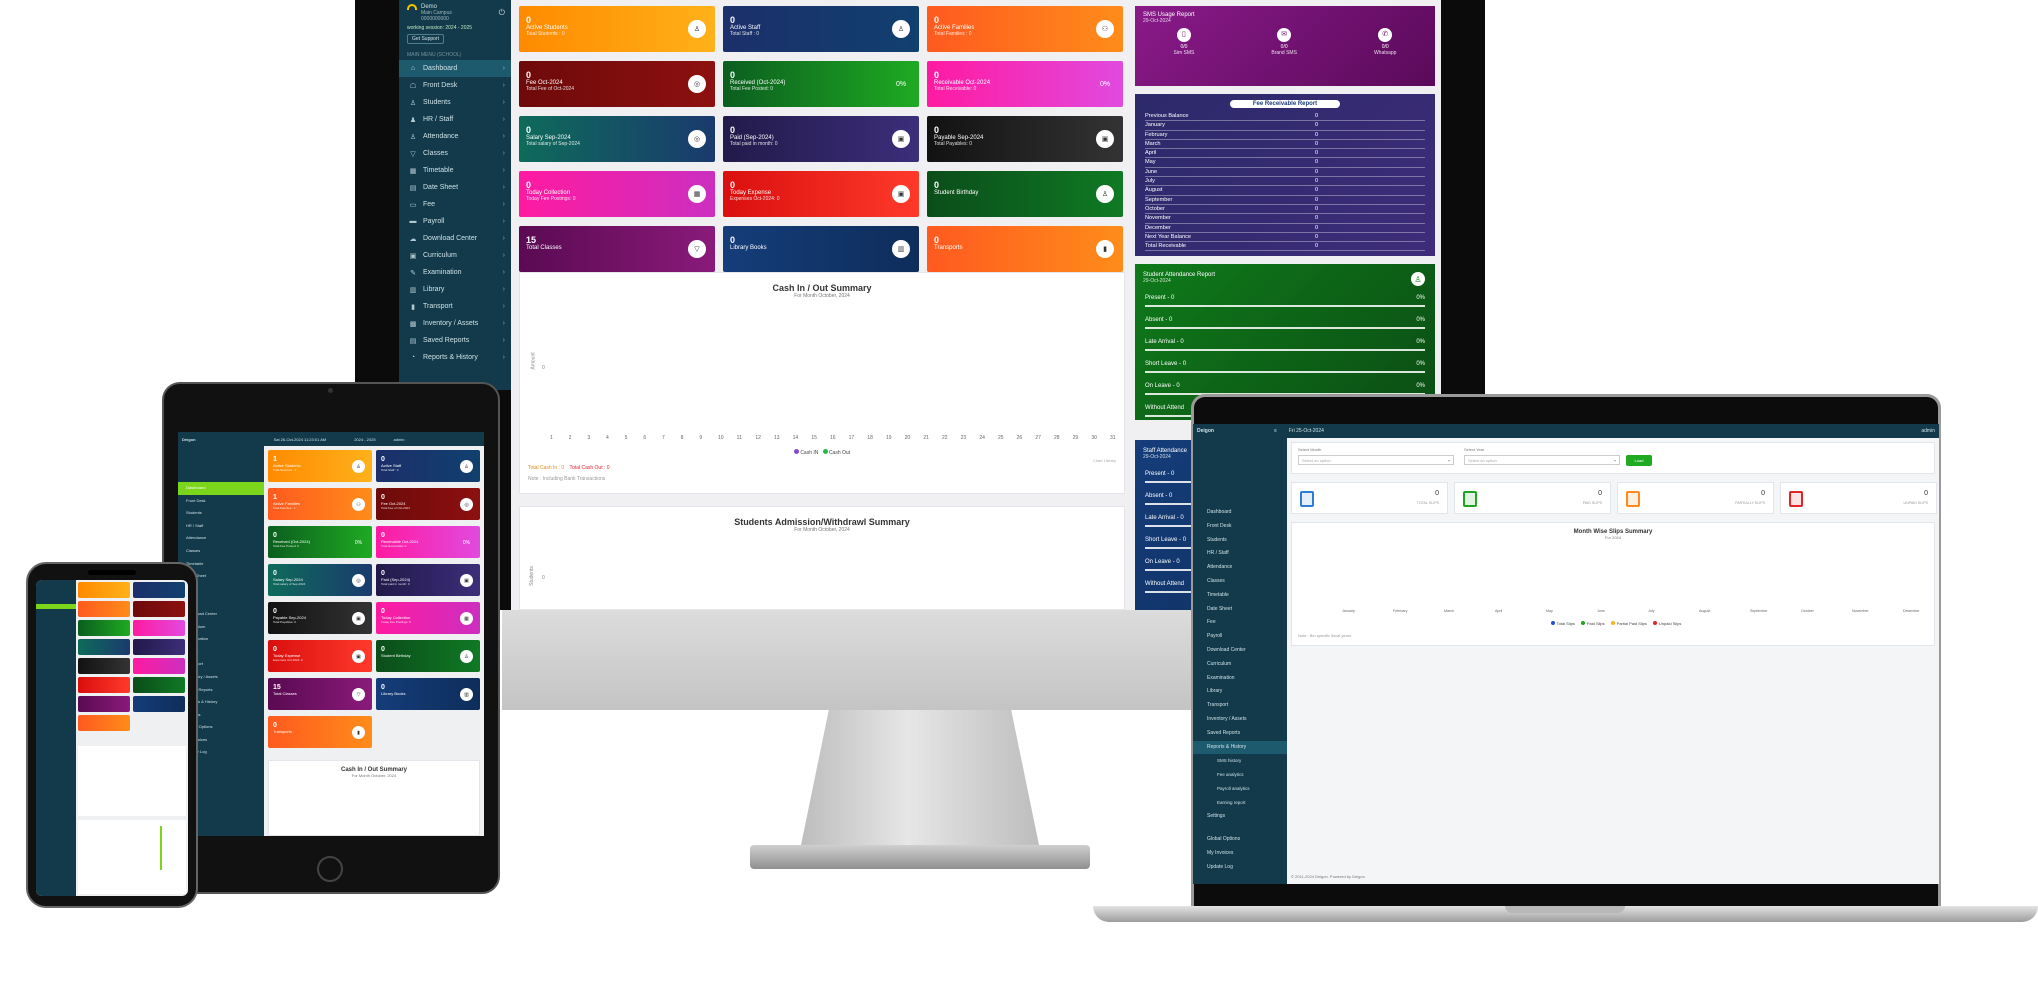 The height and width of the screenshot is (992, 2038). What do you see at coordinates (455, 289) in the screenshot?
I see `sidebar-item-library: ▥ Library ›` at bounding box center [455, 289].